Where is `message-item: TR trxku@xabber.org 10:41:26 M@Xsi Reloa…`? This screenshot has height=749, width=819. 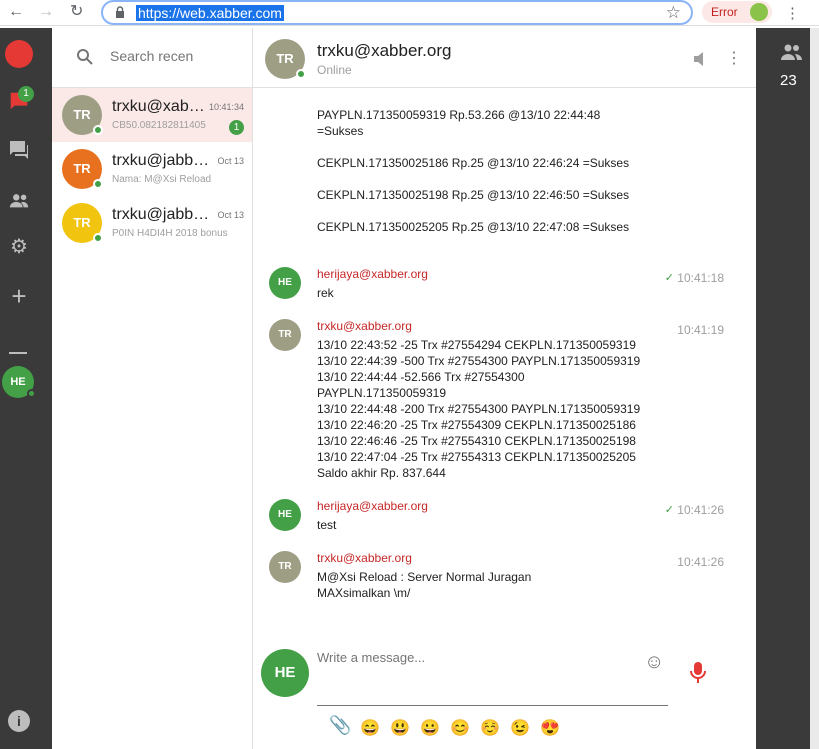
message-item: TR trxku@xabber.org 10:41:26 M@Xsi Reloa… is located at coordinates (504, 579).